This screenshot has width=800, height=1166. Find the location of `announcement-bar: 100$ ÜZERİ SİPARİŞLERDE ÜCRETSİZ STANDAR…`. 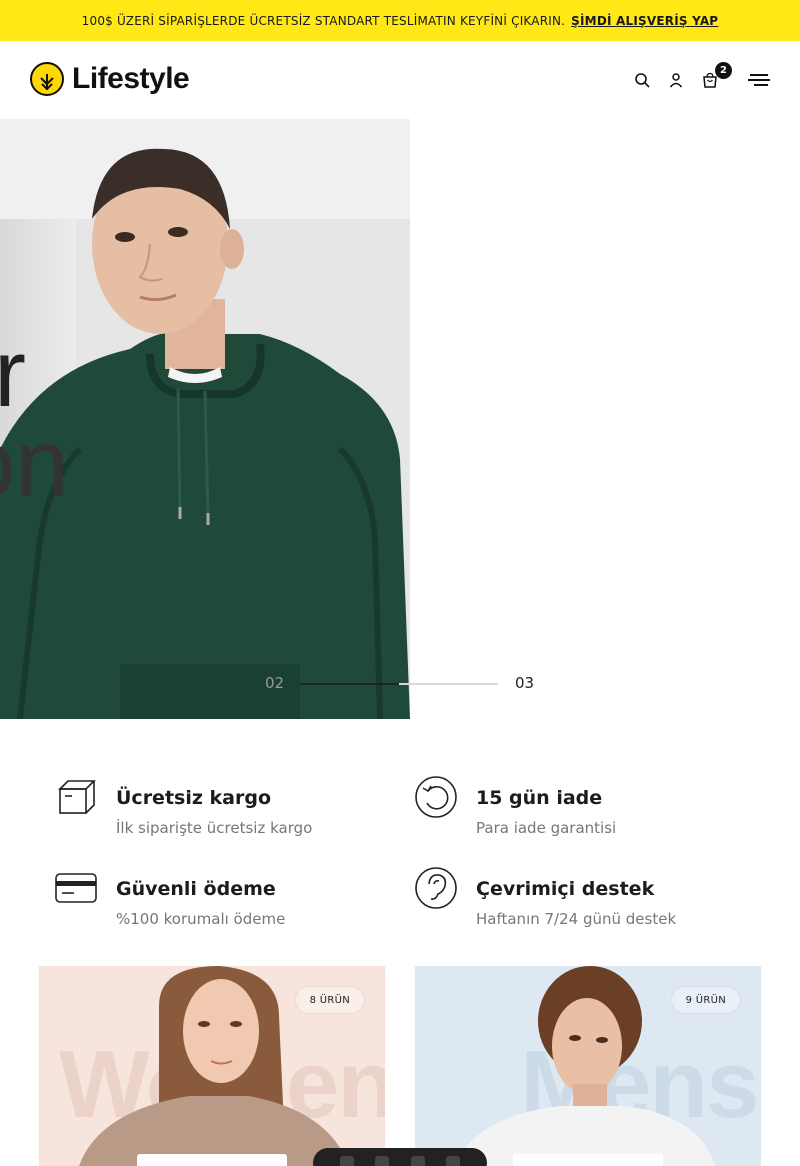

announcement-bar: 100$ ÜZERİ SİPARİŞLERDE ÜCRETSİZ STANDAR… is located at coordinates (400, 20).